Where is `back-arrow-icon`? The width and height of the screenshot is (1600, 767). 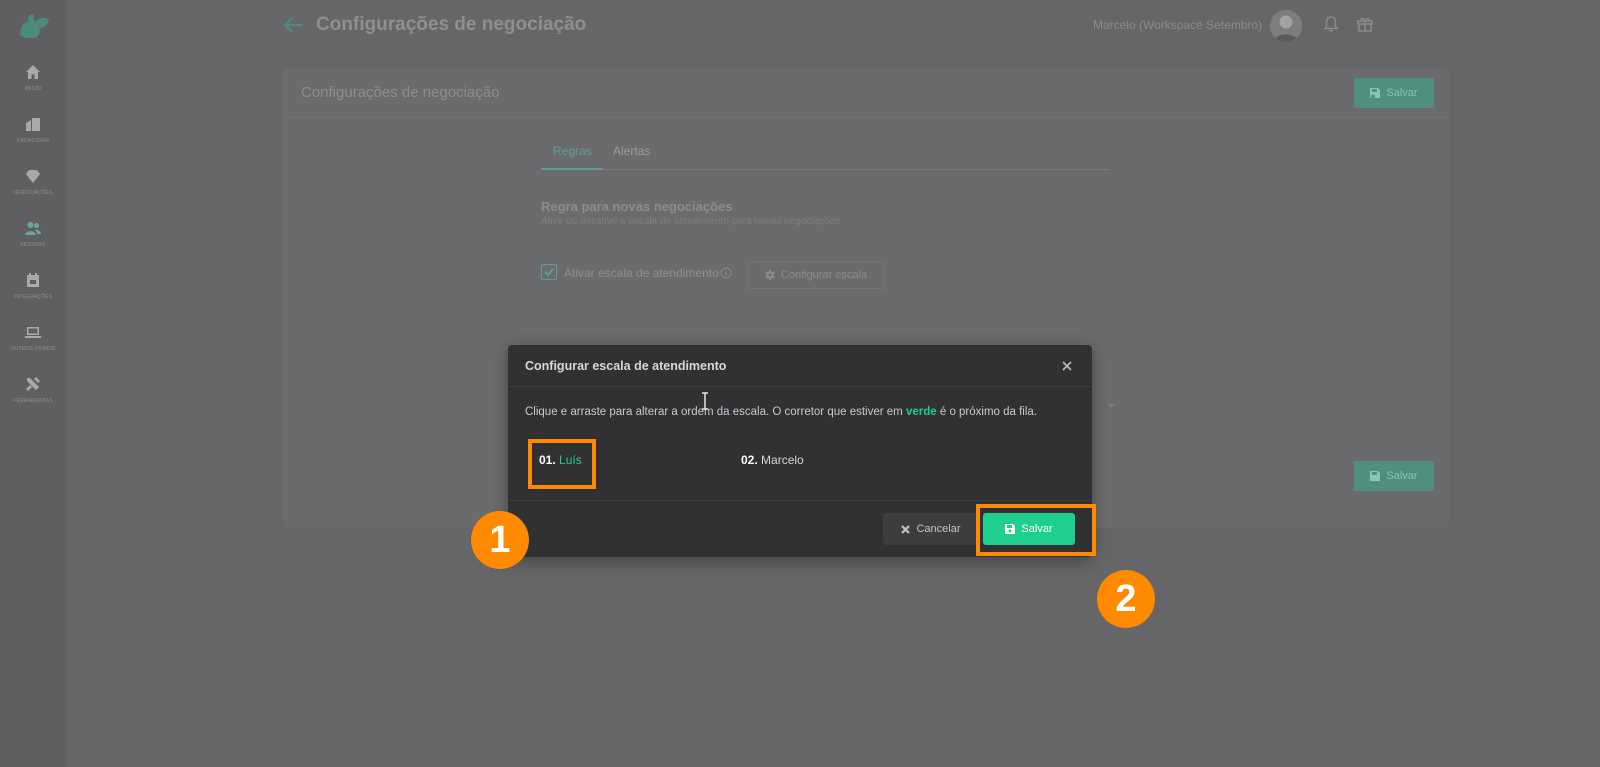
back-arrow-icon is located at coordinates (293, 25).